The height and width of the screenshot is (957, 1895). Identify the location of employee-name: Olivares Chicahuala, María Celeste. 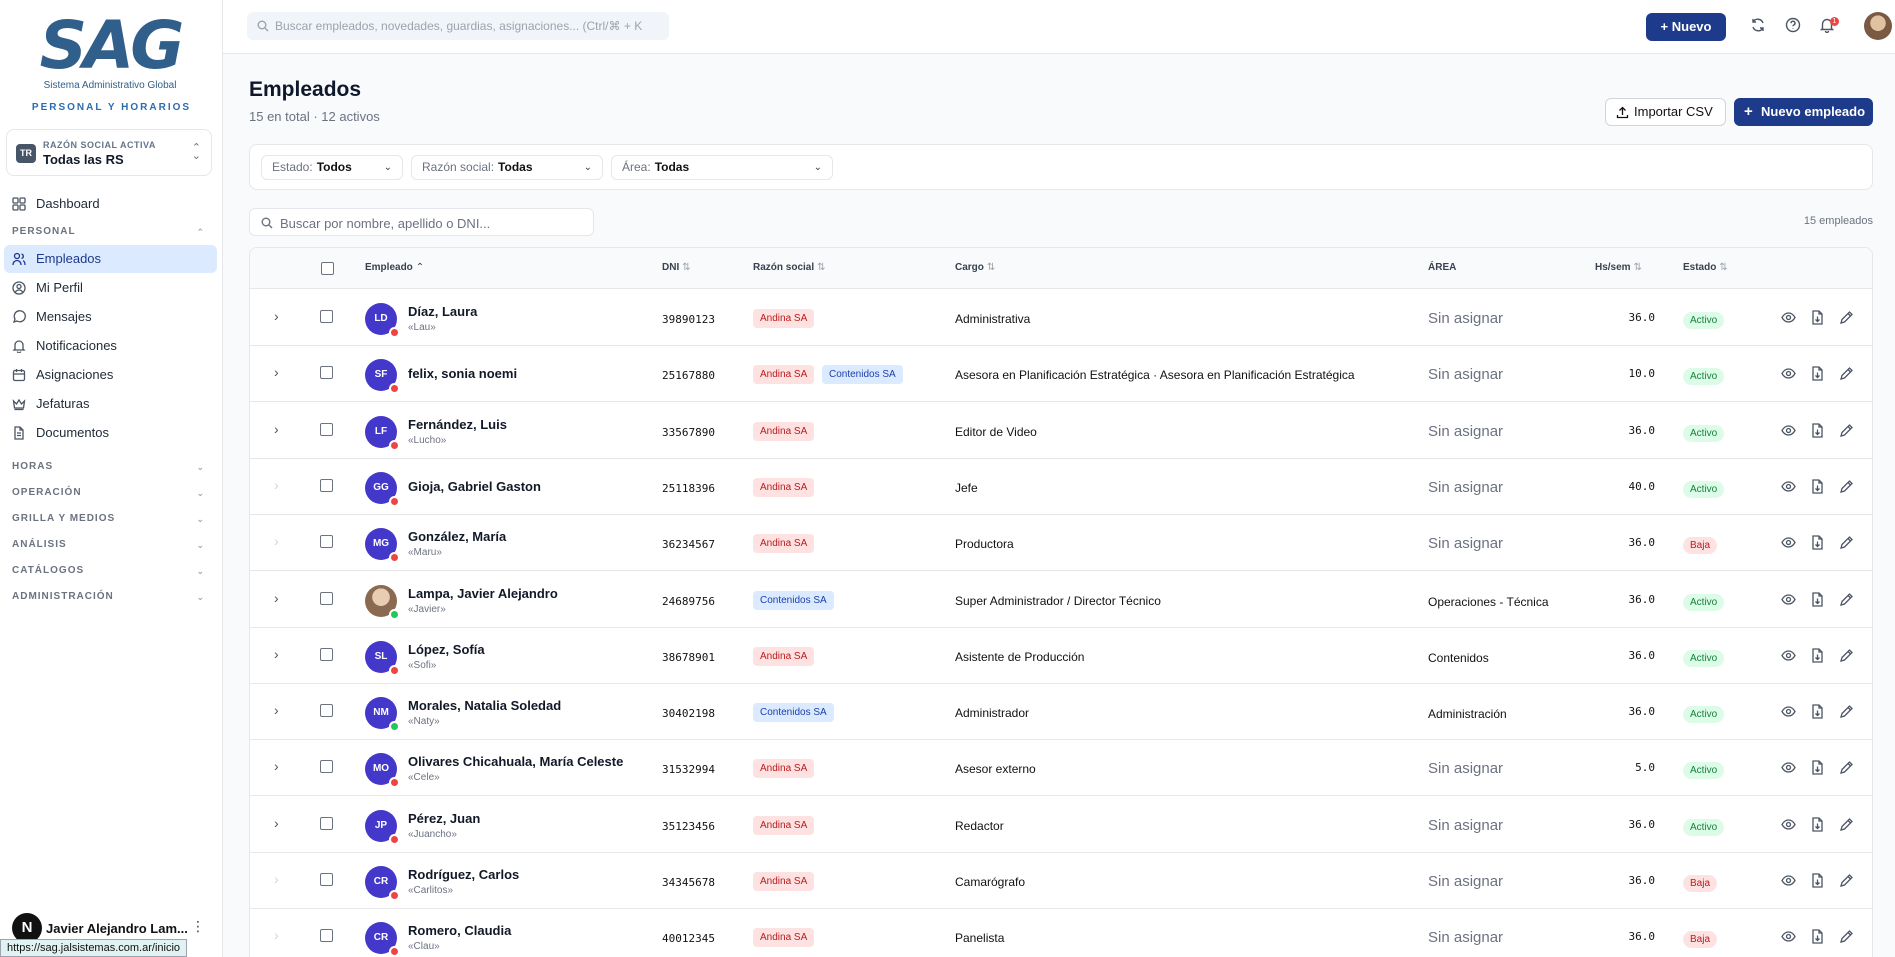
(515, 761).